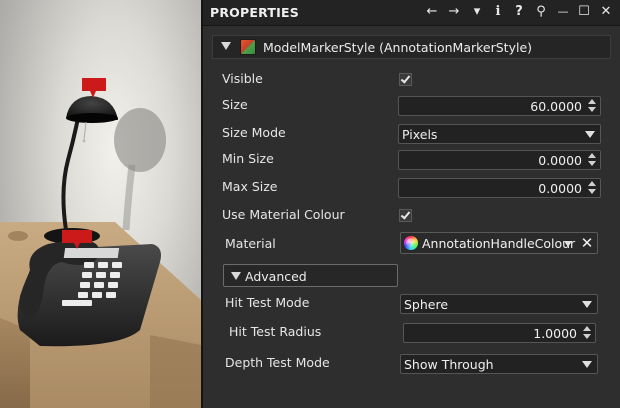 Image resolution: width=620 pixels, height=408 pixels. What do you see at coordinates (420, 134) in the screenshot?
I see `size-mode-value: Pixels` at bounding box center [420, 134].